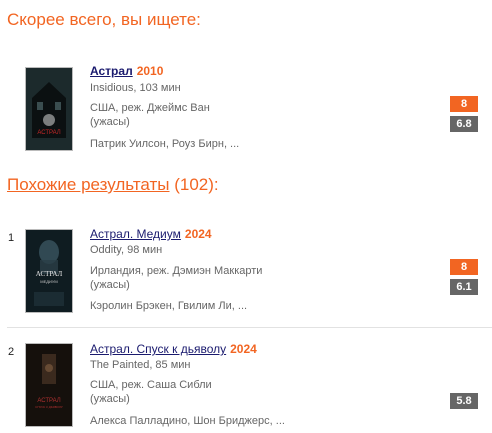 The height and width of the screenshot is (433, 492). What do you see at coordinates (464, 401) in the screenshot?
I see `rating-gray-badge: 5.8` at bounding box center [464, 401].